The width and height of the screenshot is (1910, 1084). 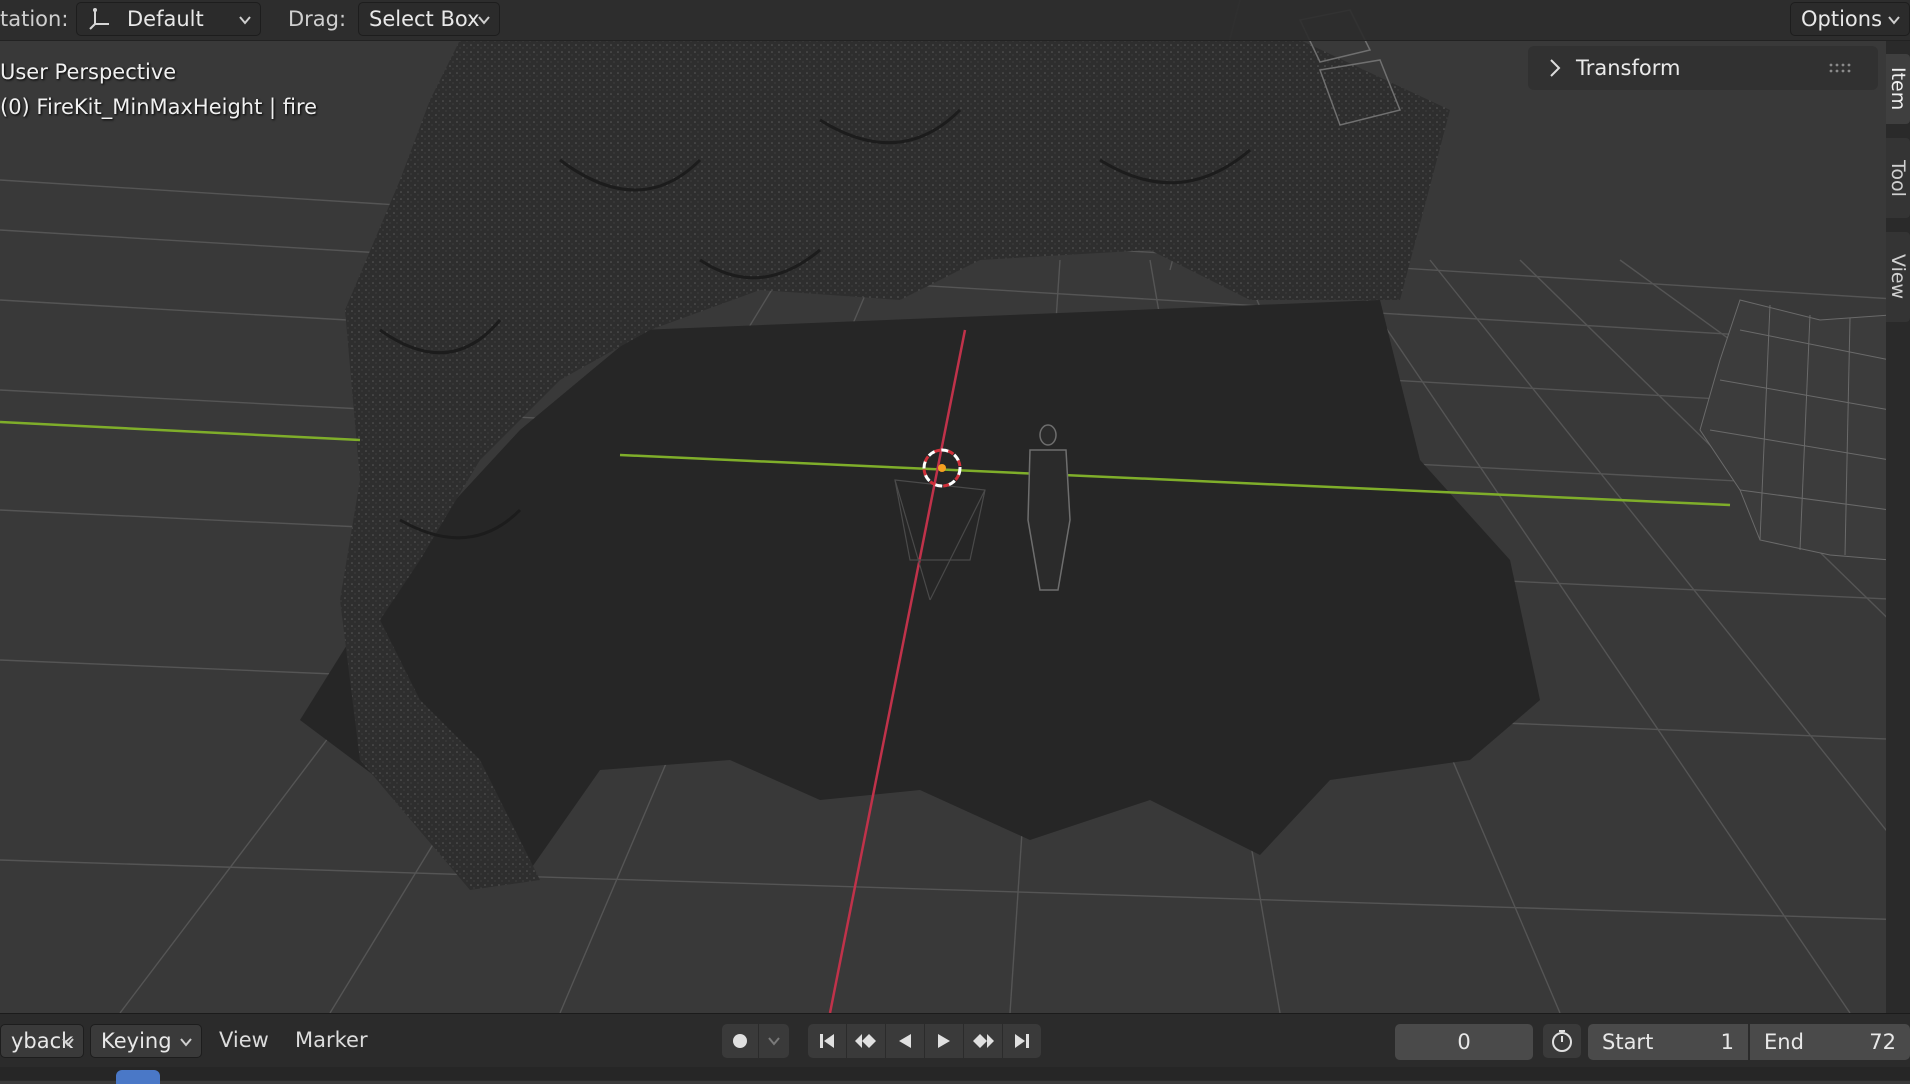 I want to click on play-icon, so click(x=944, y=1041).